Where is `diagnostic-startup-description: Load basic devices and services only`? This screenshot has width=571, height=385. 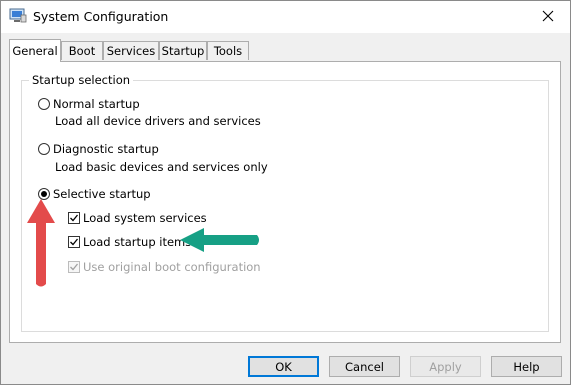 diagnostic-startup-description: Load basic devices and services only is located at coordinates (161, 167).